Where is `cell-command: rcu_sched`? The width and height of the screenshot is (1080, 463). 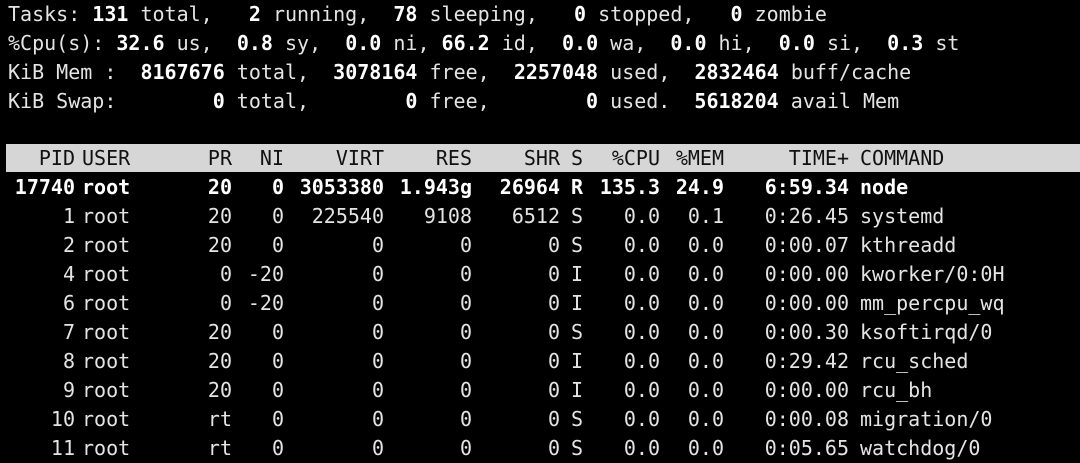
cell-command: rcu_sched is located at coordinates (914, 361).